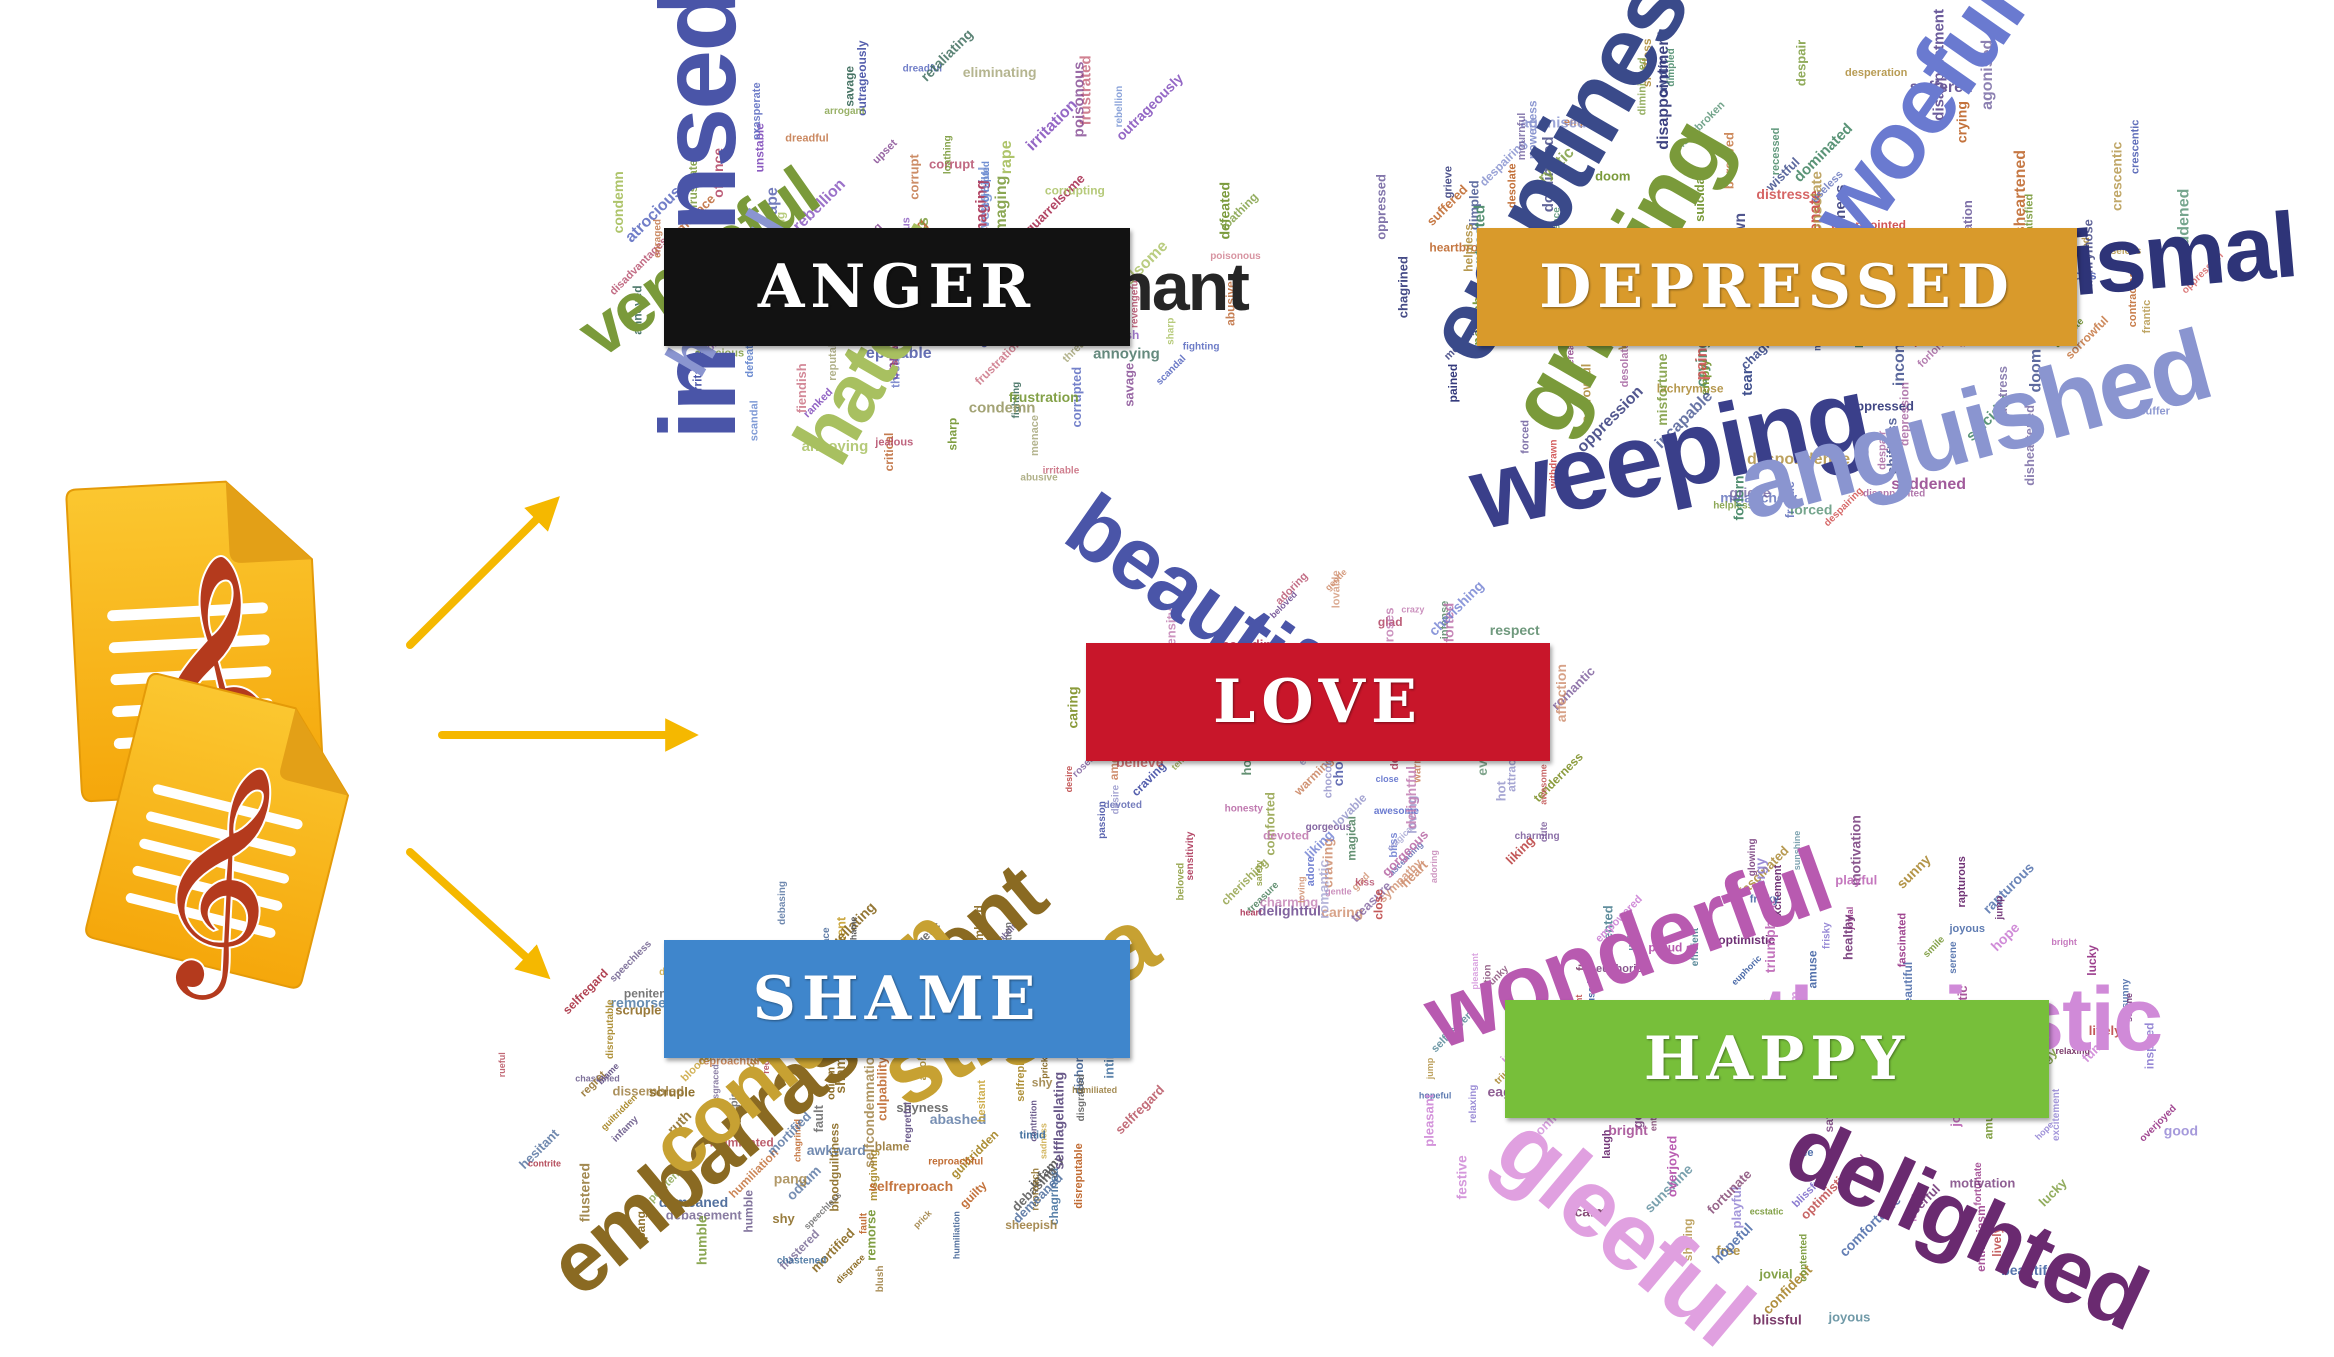 The image size is (2334, 1357). I want to click on happy-label: HAPPY, so click(1777, 1059).